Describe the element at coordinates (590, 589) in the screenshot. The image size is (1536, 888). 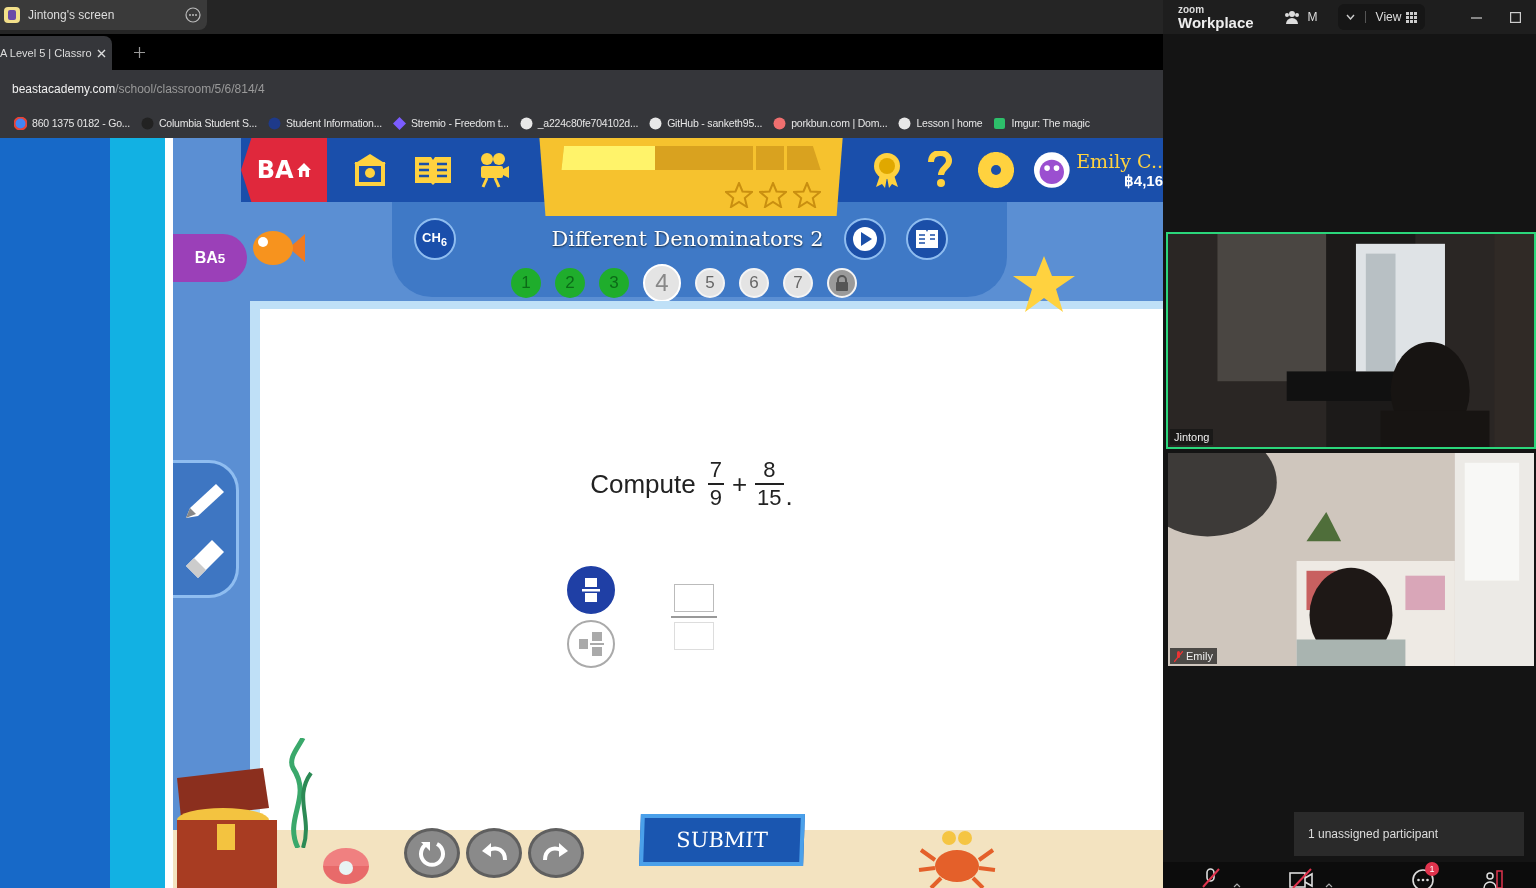
I see `fraction-icon` at that location.